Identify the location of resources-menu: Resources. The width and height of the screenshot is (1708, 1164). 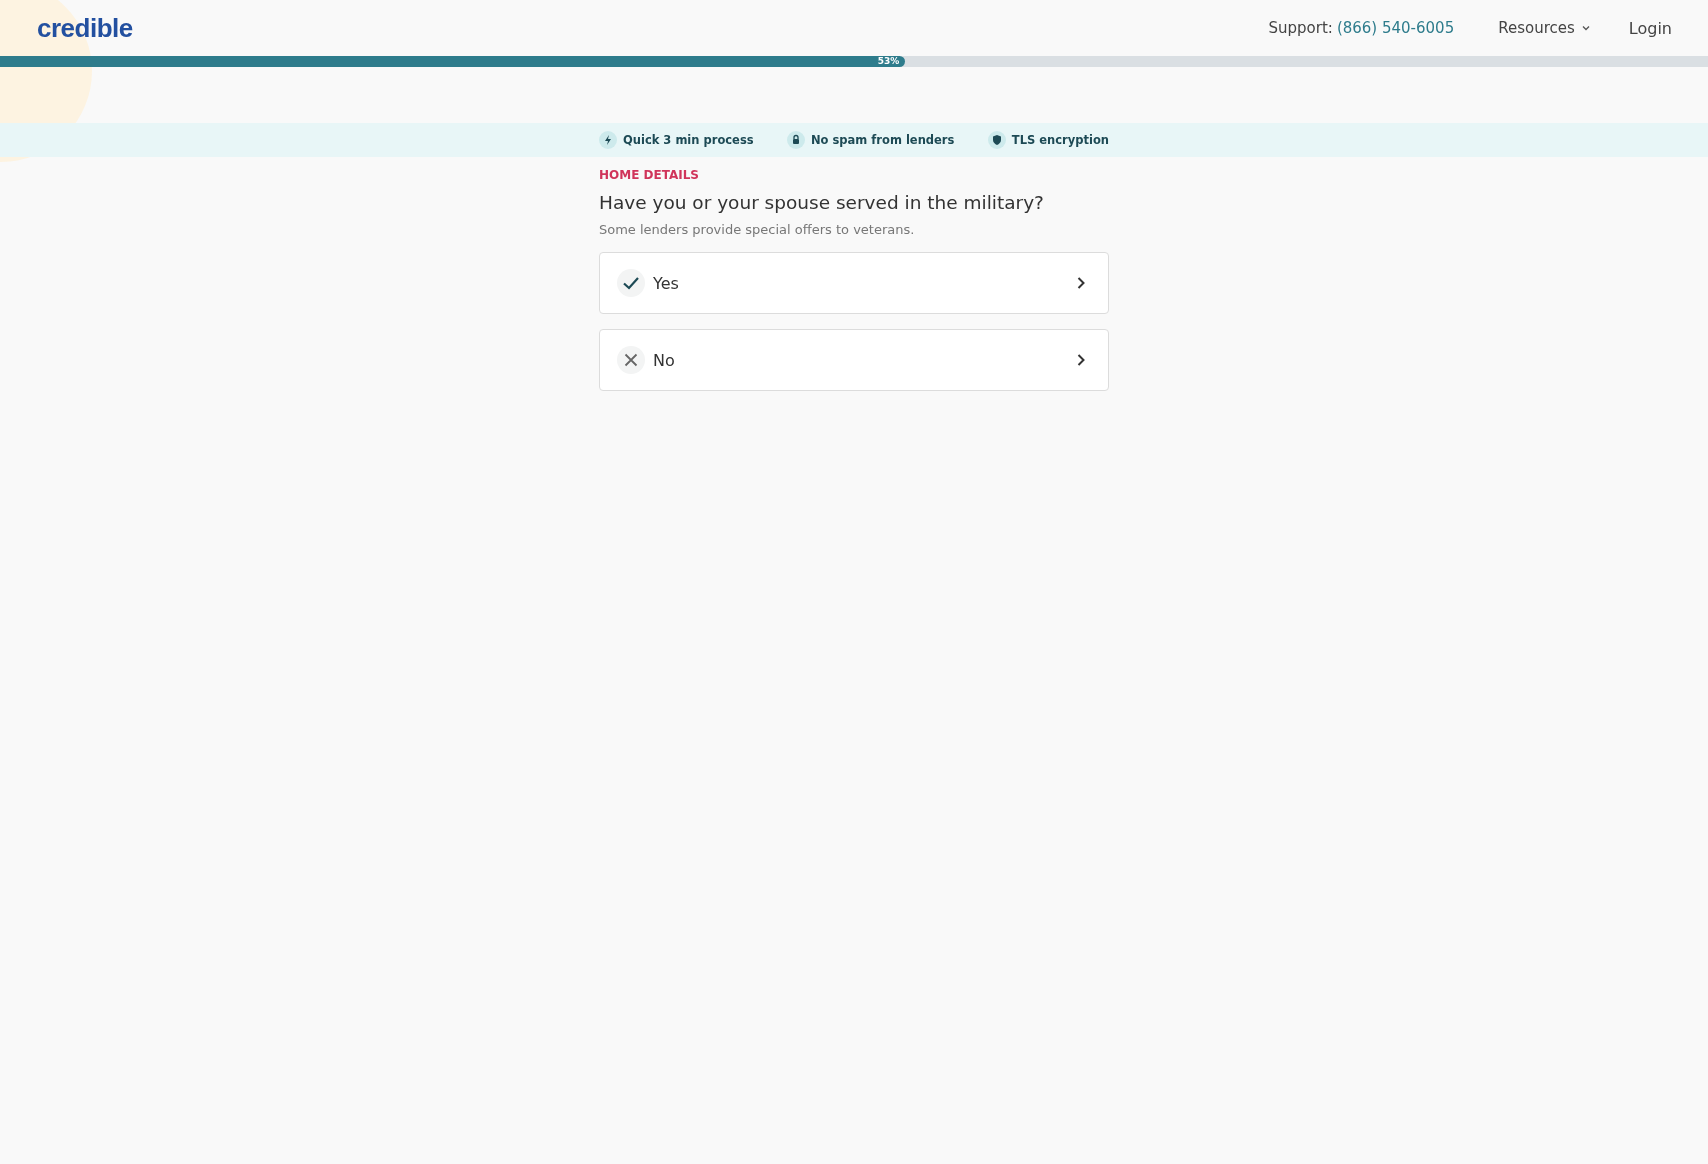
(1544, 28).